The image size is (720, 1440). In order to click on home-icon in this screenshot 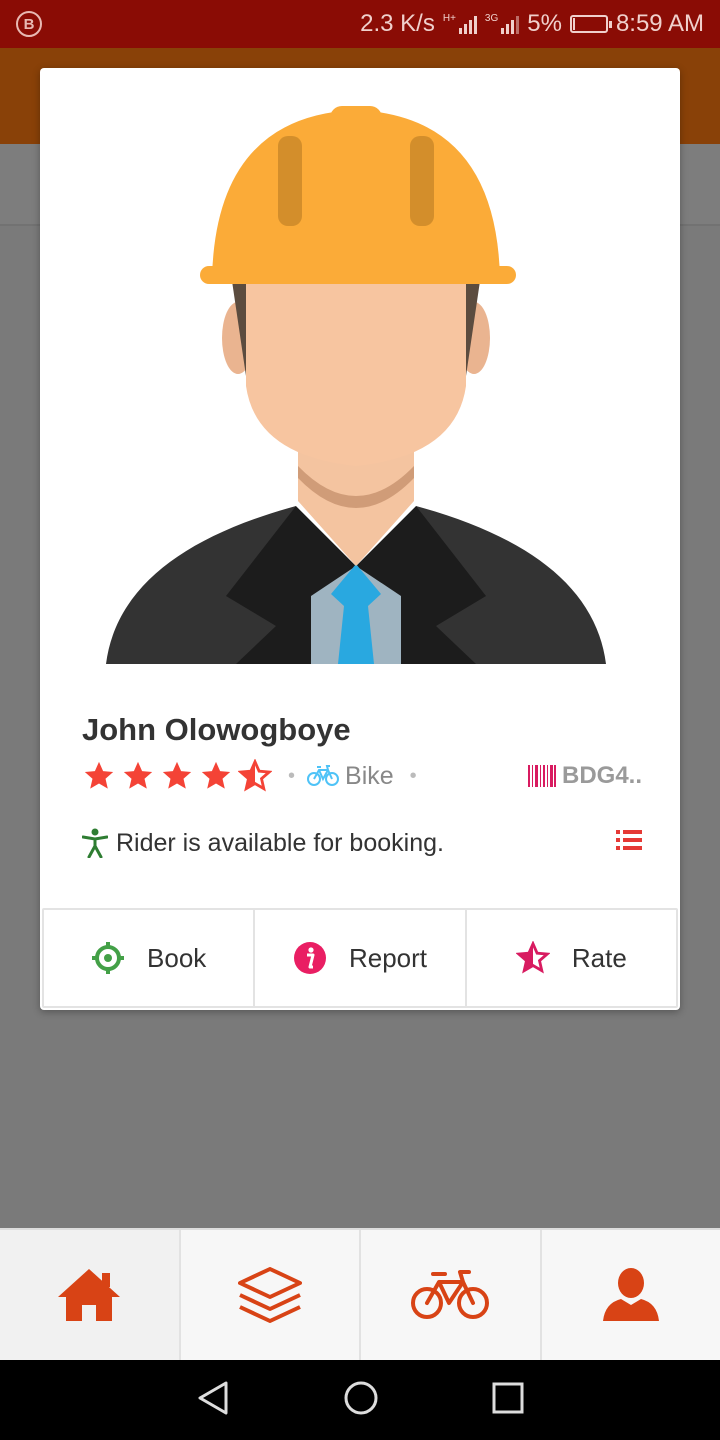, I will do `click(89, 1295)`.